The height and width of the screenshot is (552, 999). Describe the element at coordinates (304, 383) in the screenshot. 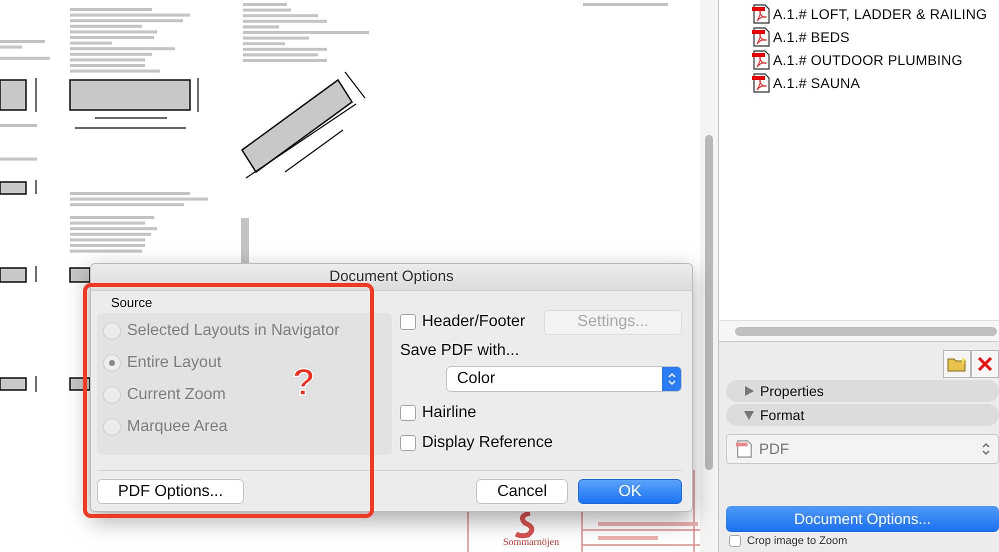

I see `question-mark: ?` at that location.